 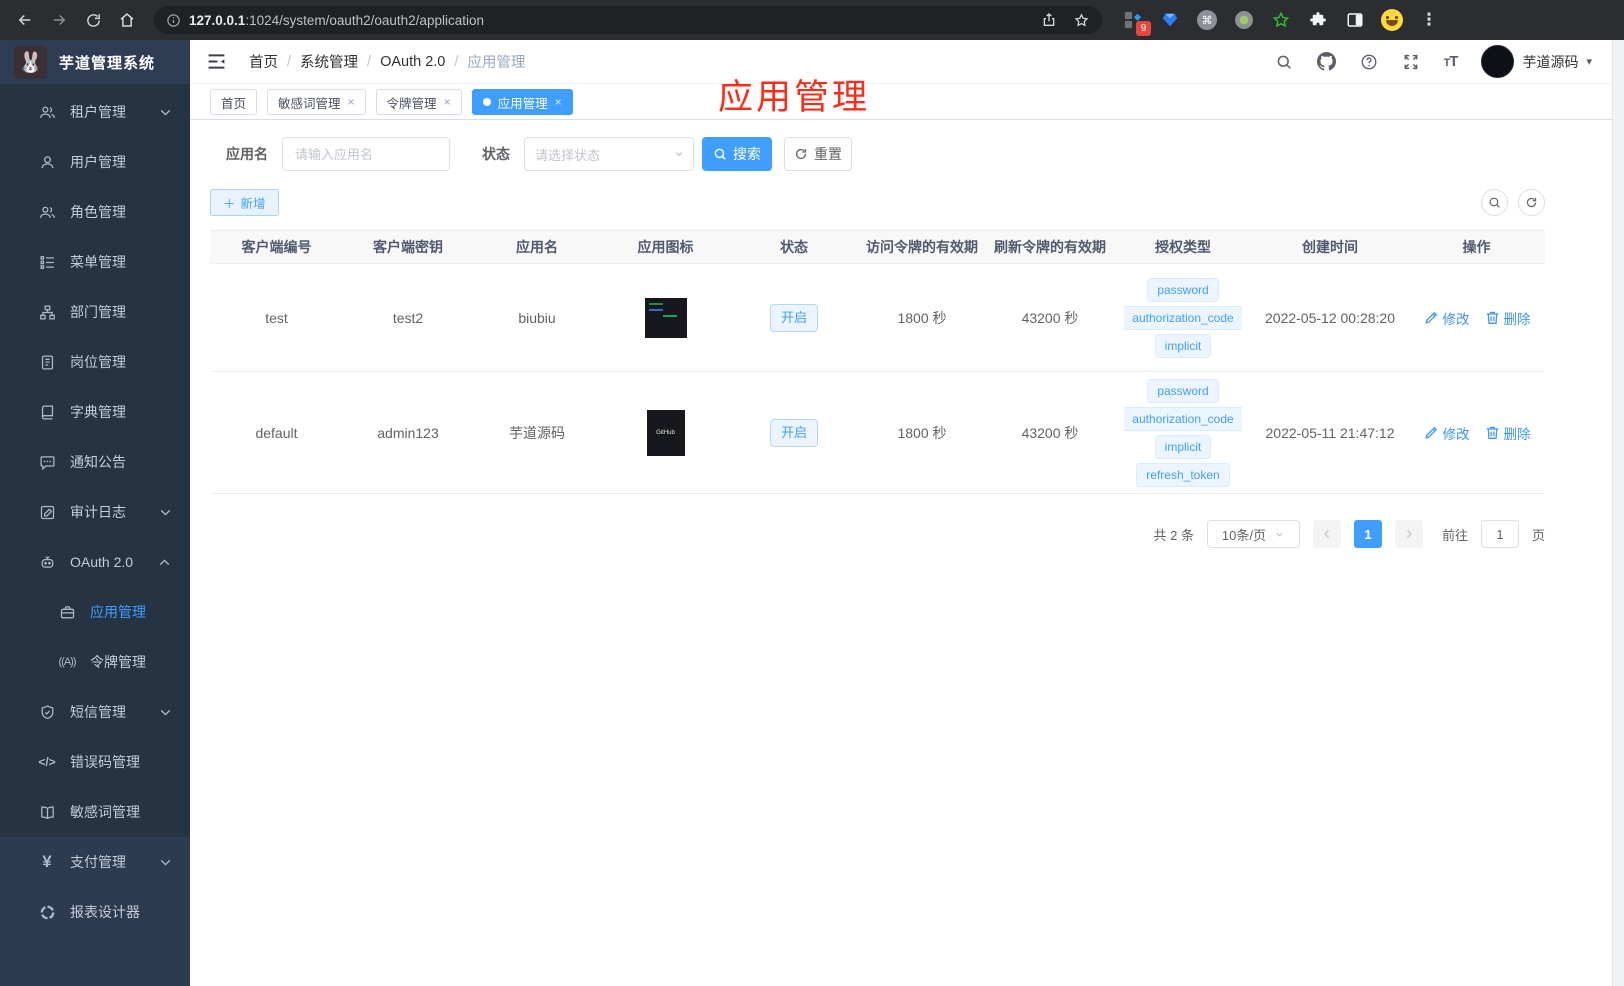 I want to click on app-icon-image: GitHub, so click(x=665, y=432).